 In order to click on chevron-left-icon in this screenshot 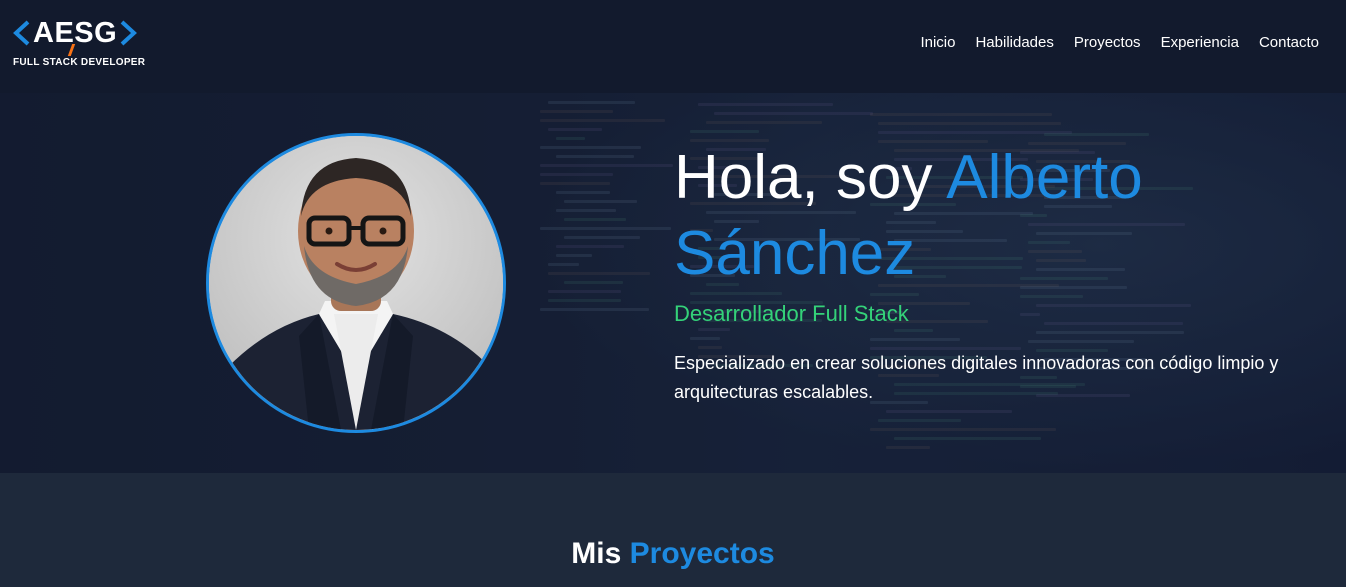, I will do `click(21, 33)`.